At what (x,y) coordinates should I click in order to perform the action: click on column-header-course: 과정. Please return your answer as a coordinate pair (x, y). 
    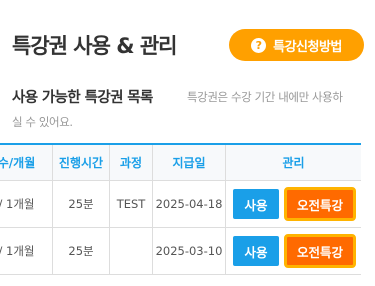
    Looking at the image, I should click on (131, 162).